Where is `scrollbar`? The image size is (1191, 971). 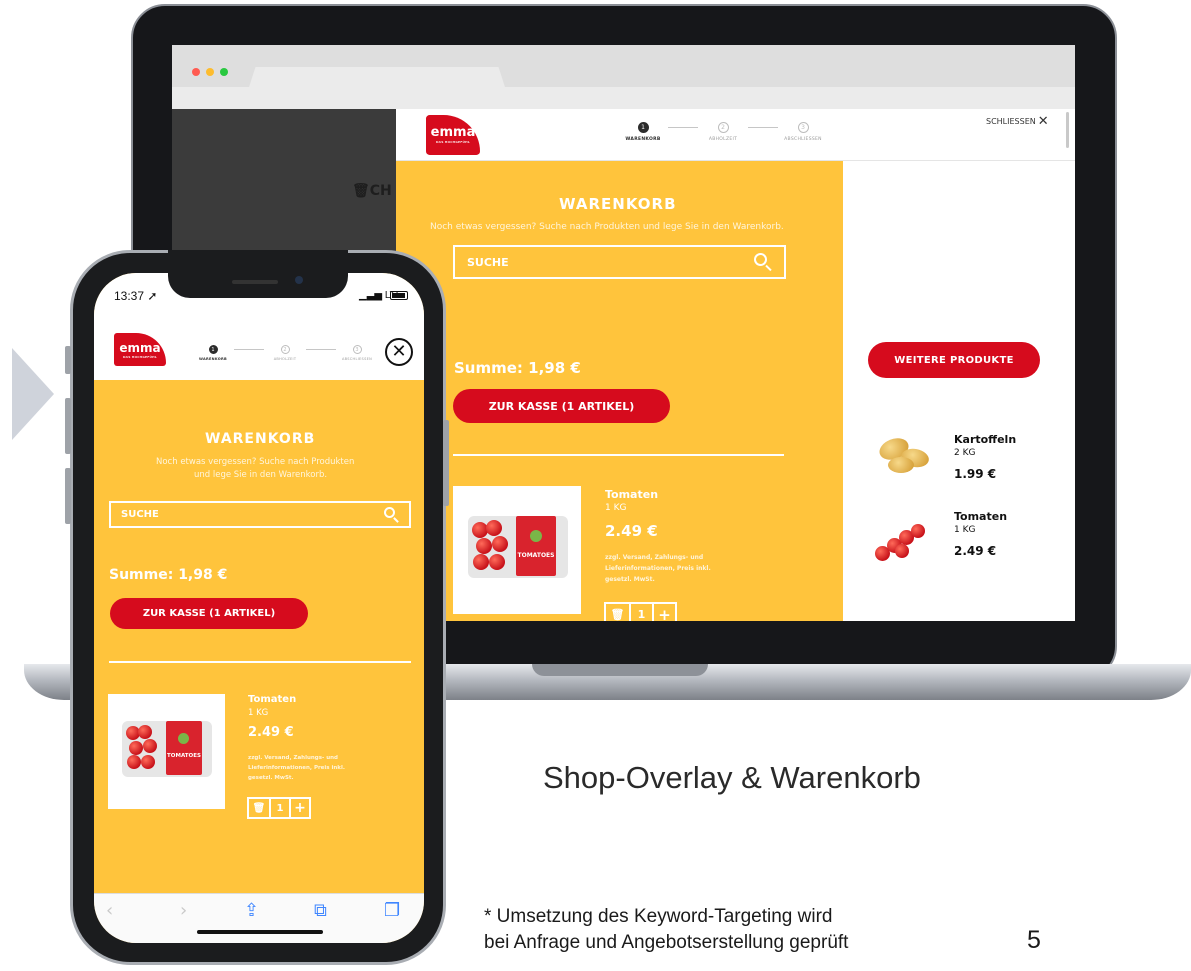 scrollbar is located at coordinates (1067, 130).